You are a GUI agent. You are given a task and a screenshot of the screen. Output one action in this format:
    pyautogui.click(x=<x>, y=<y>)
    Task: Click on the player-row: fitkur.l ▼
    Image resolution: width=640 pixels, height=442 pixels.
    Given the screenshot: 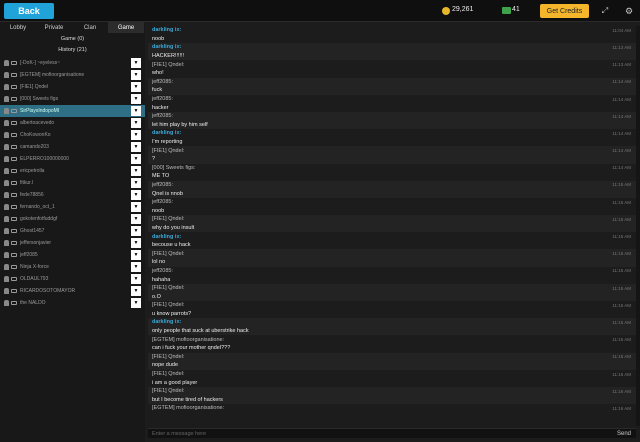 What is the action you would take?
    pyautogui.click(x=72, y=183)
    